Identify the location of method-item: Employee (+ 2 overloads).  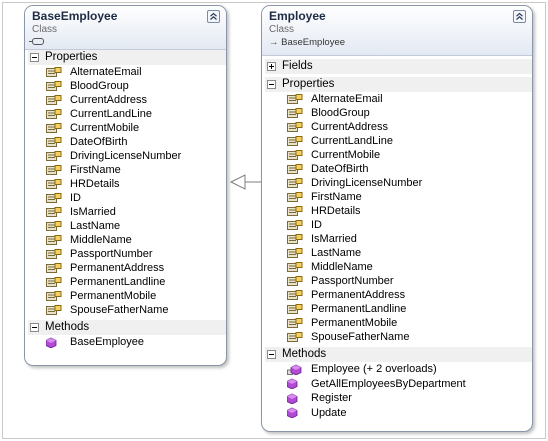
(398, 369).